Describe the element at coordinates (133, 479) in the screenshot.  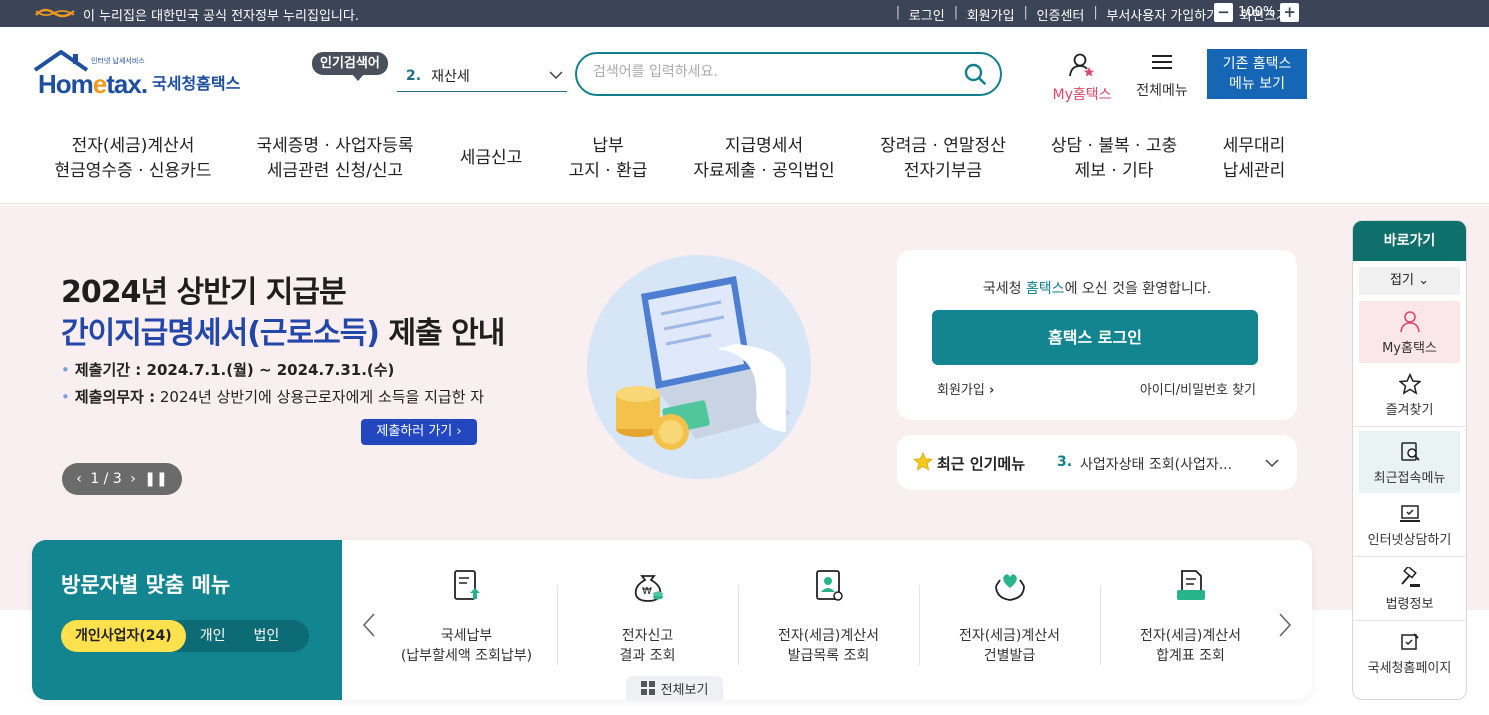
I see `next-slide-icon: ›` at that location.